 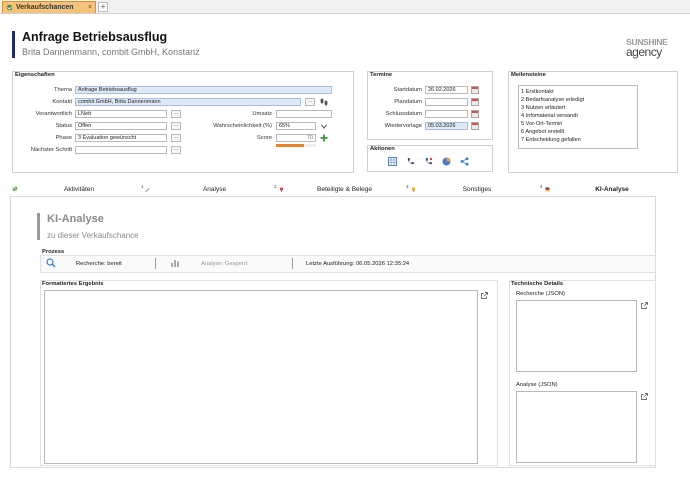 I want to click on wiedervorlage-label: Wiedervorlage, so click(x=403, y=126).